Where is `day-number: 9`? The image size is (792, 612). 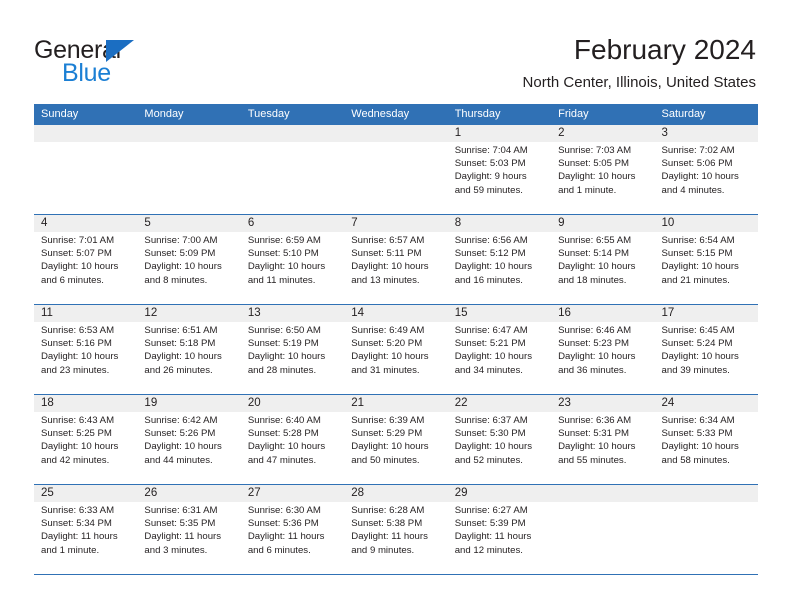
day-number: 9 is located at coordinates (603, 223).